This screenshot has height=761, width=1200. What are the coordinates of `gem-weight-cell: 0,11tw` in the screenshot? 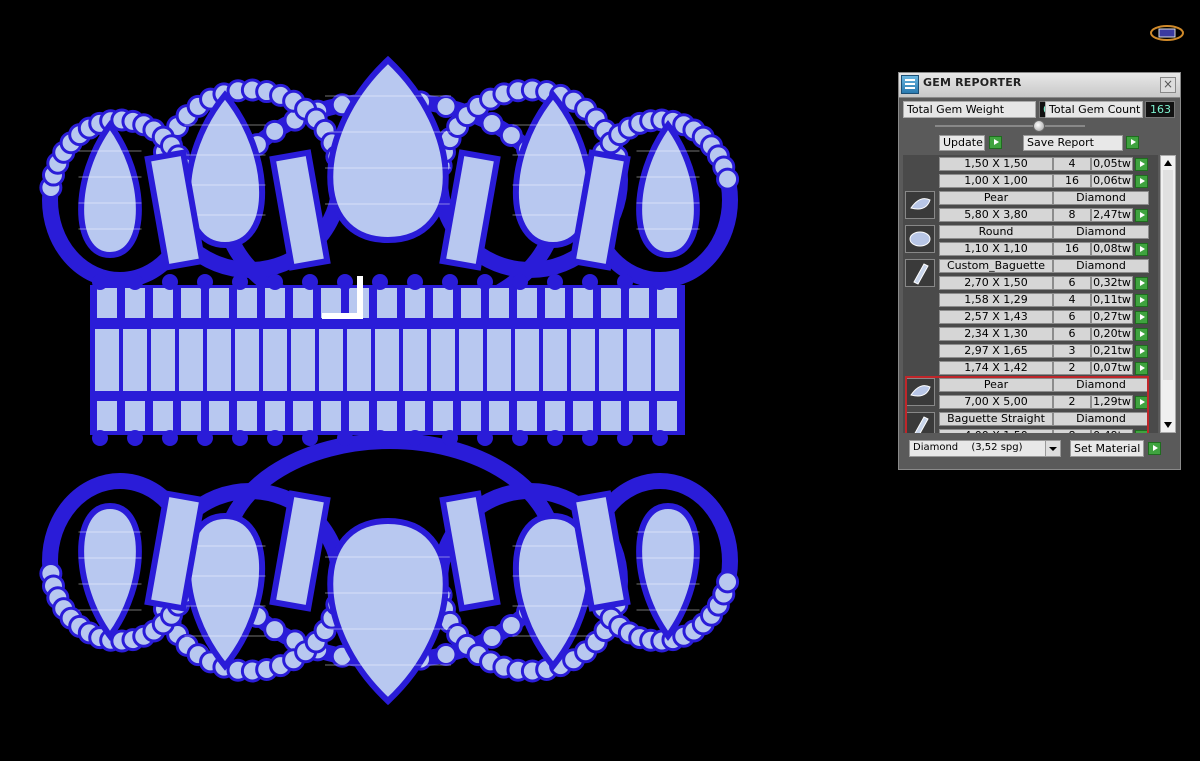 It's located at (1112, 300).